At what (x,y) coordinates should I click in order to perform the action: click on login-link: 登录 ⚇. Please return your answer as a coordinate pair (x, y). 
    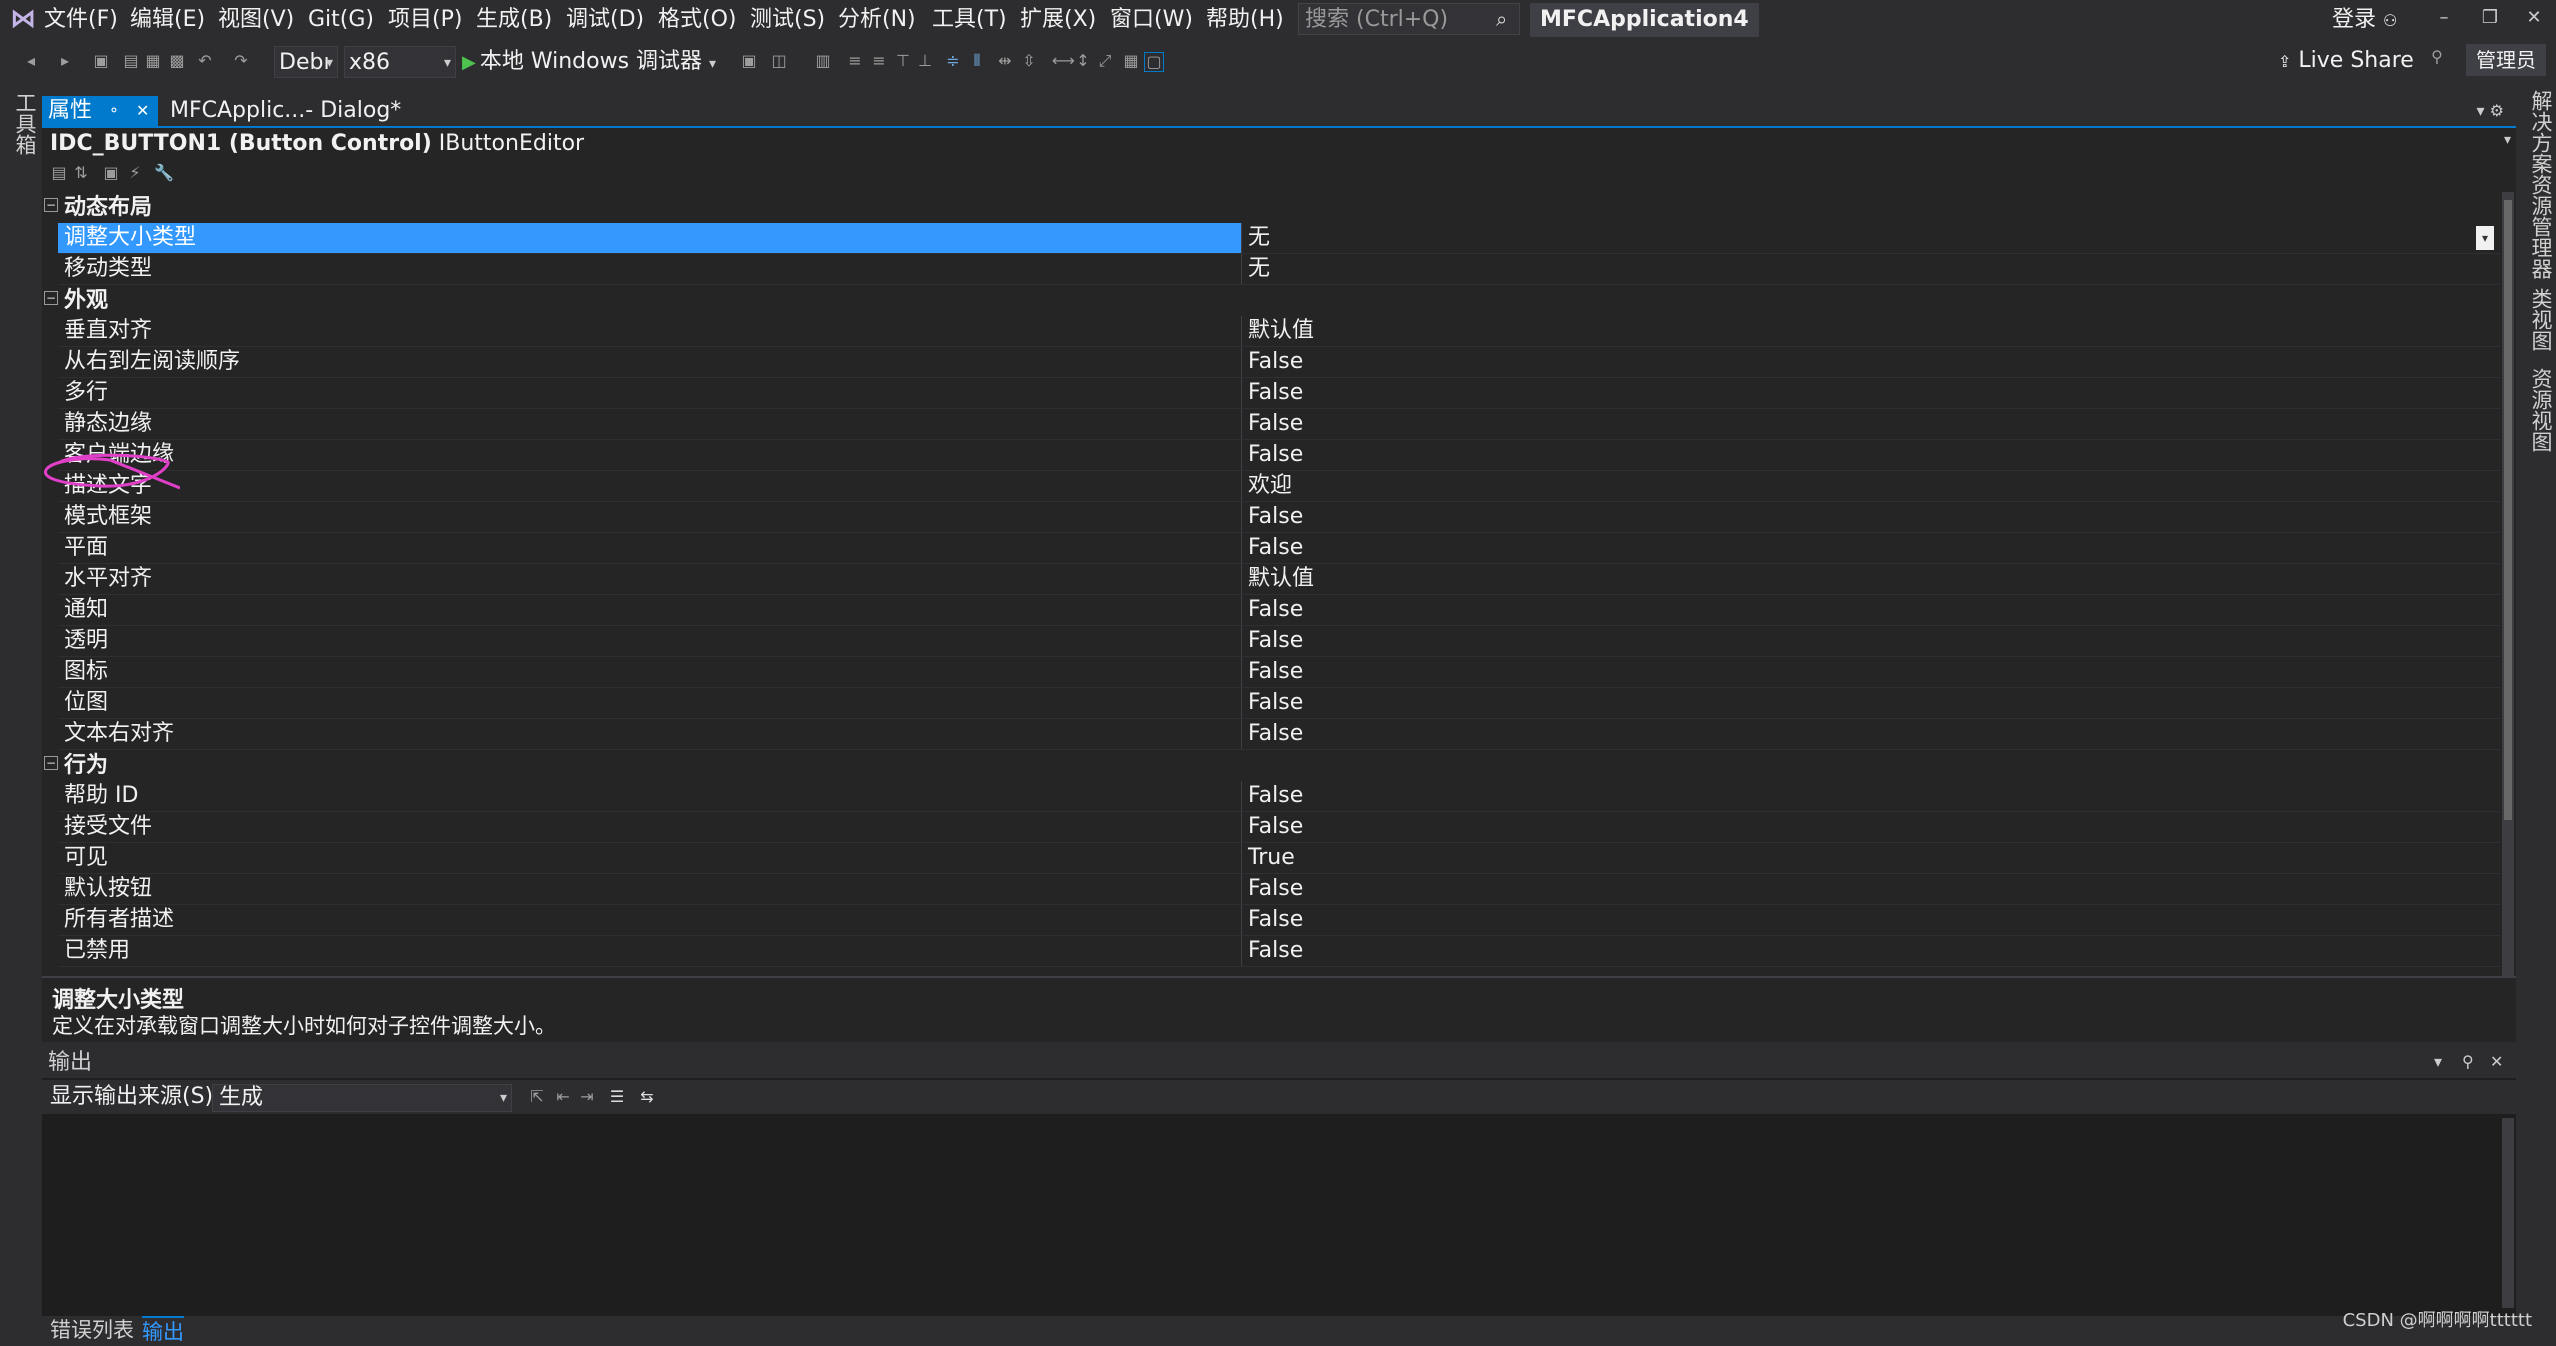
    Looking at the image, I should click on (2364, 20).